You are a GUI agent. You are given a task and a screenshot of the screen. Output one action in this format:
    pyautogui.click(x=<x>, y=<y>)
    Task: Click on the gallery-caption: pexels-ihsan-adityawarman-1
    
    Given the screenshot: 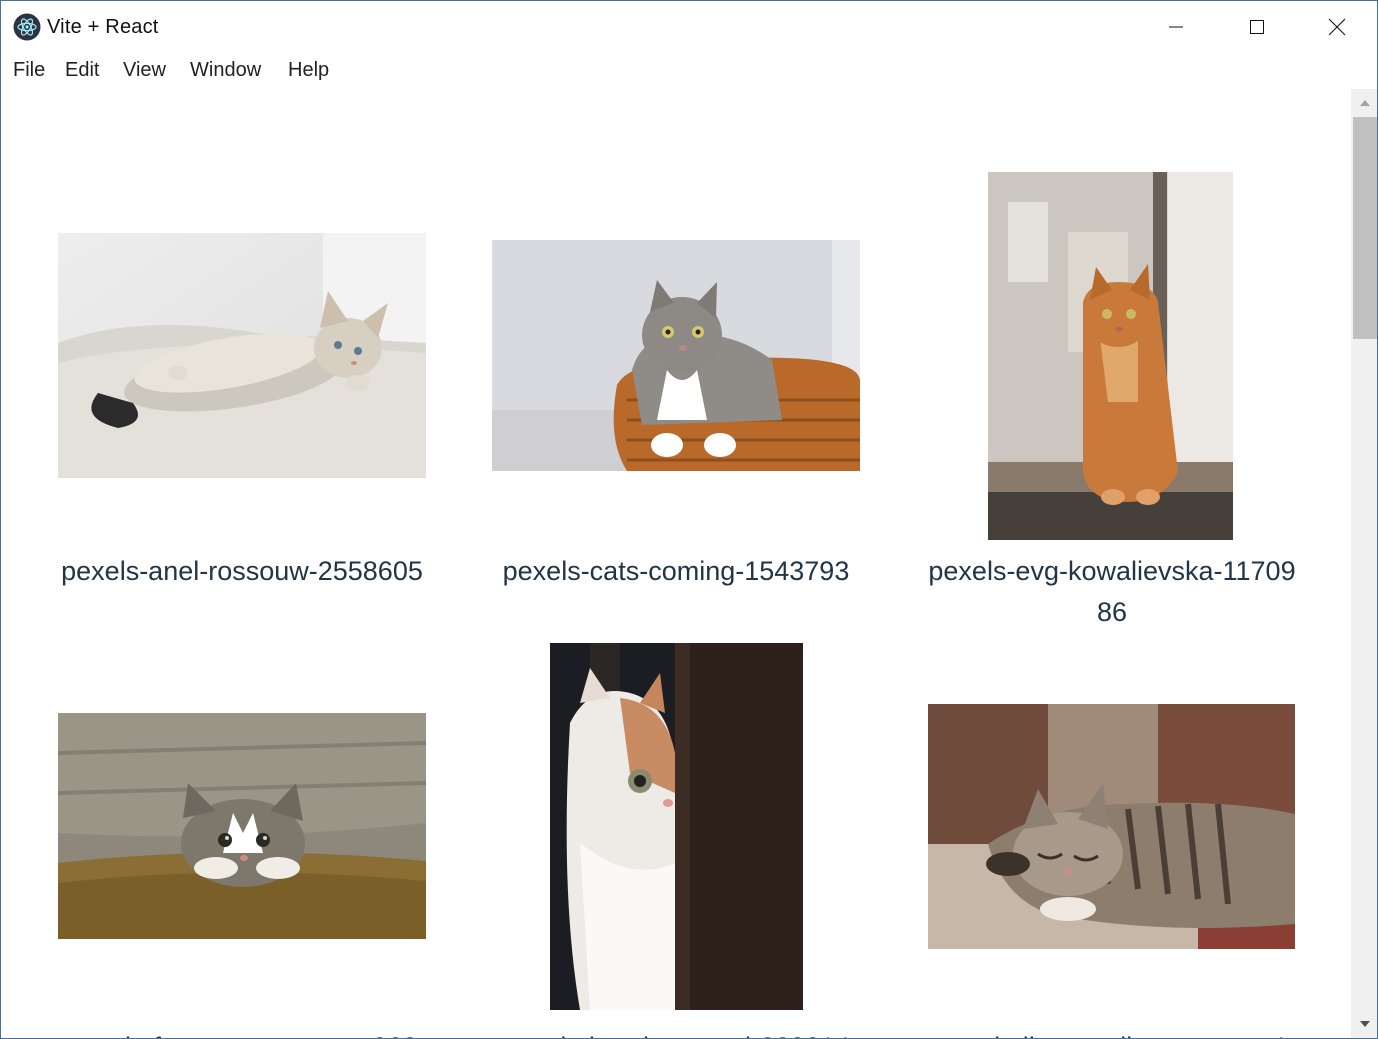 What is the action you would take?
    pyautogui.click(x=1112, y=1032)
    